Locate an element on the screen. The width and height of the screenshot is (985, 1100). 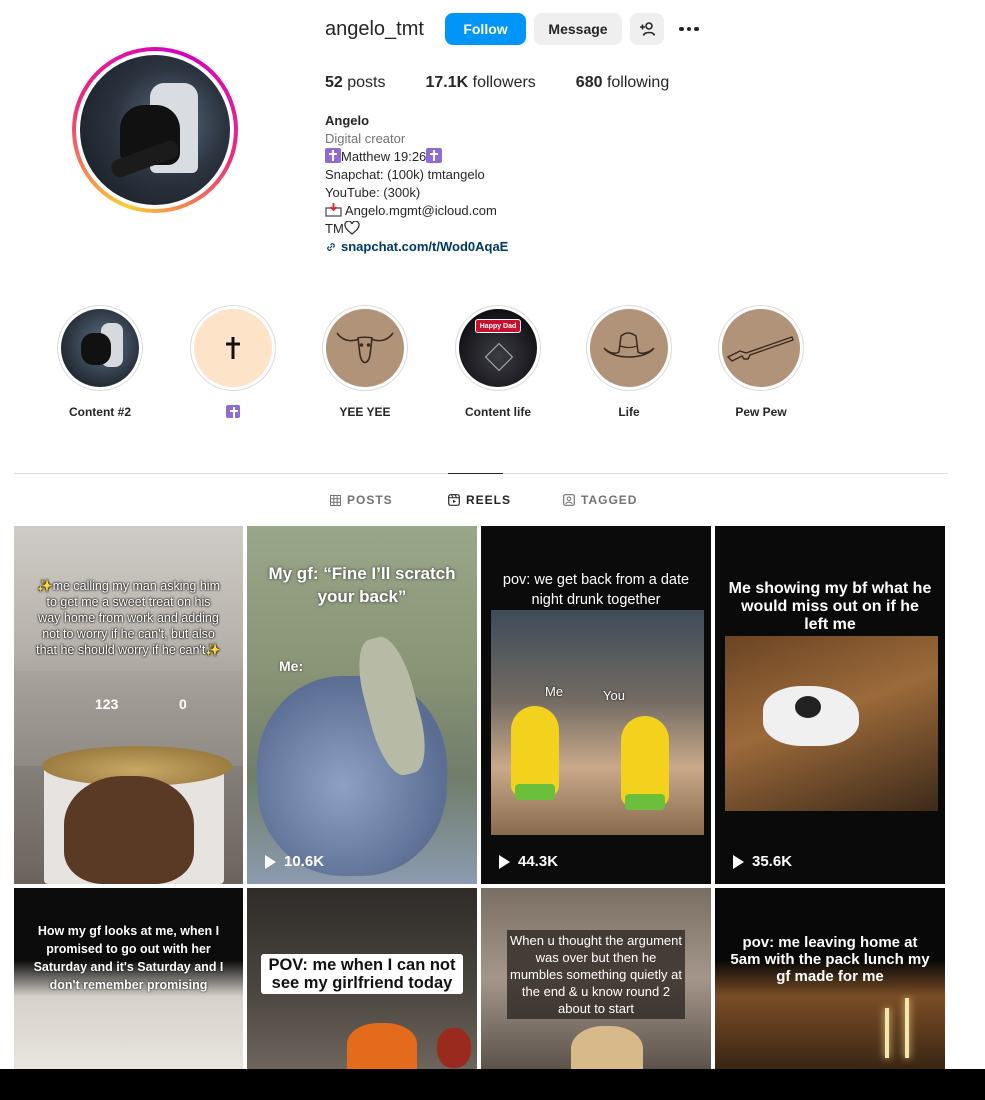
tab-posts: POSTS is located at coordinates (361, 500).